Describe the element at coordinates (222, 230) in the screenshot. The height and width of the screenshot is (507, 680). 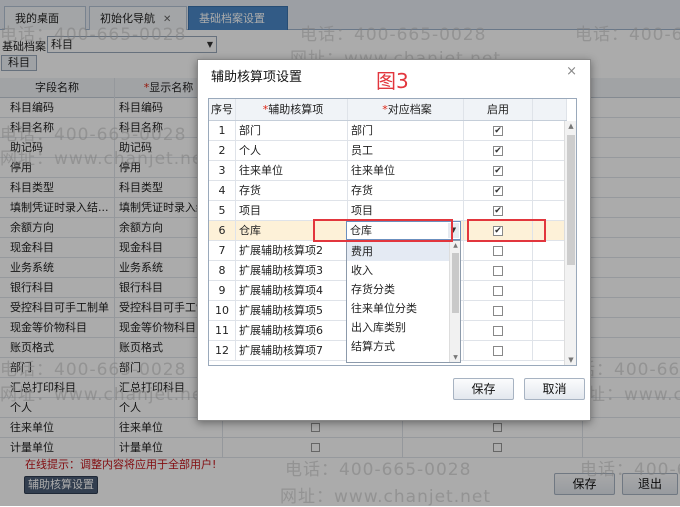
I see `seq-cell: 6` at that location.